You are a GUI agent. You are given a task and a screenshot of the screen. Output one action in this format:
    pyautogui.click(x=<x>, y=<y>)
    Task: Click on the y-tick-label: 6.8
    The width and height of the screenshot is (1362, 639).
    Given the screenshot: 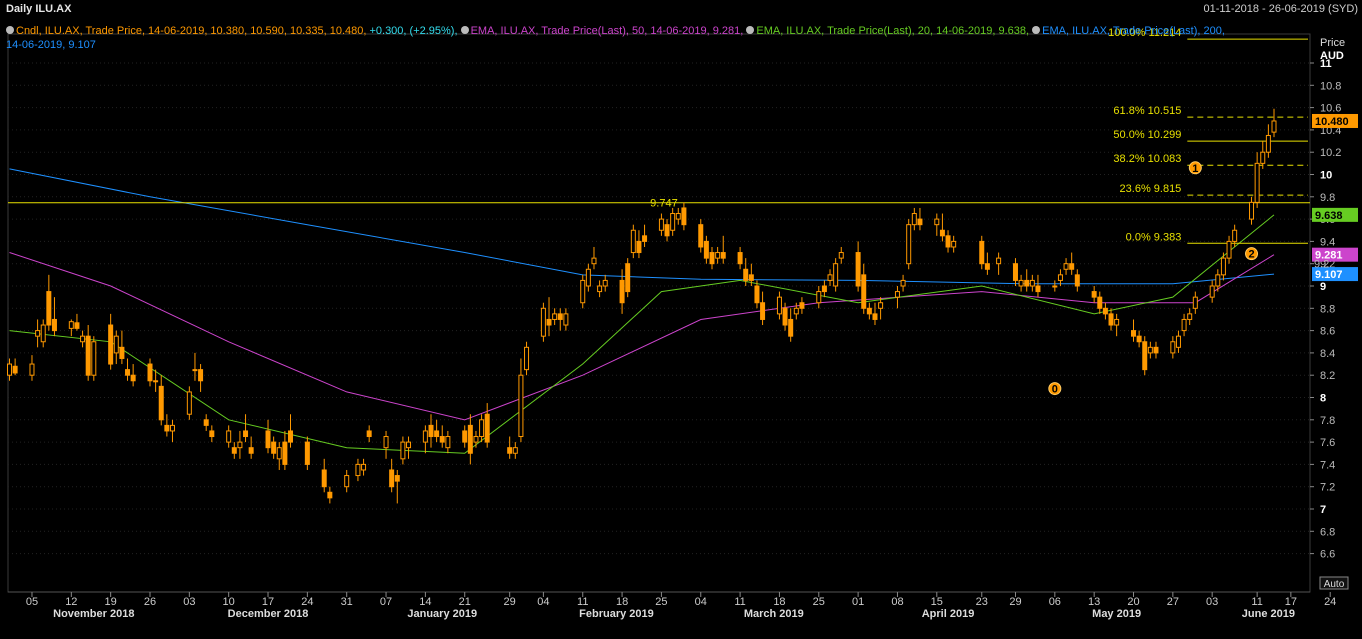 What is the action you would take?
    pyautogui.click(x=1327, y=532)
    